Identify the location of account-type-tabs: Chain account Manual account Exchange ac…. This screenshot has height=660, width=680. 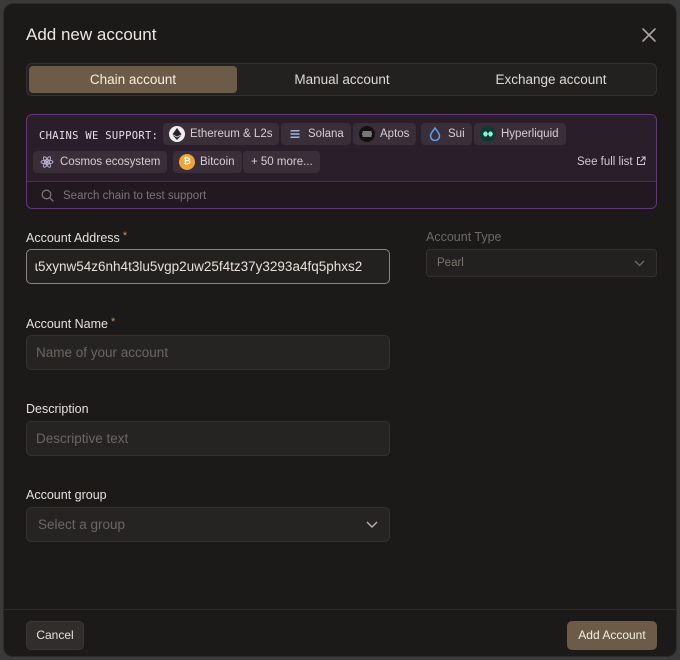
(341, 79).